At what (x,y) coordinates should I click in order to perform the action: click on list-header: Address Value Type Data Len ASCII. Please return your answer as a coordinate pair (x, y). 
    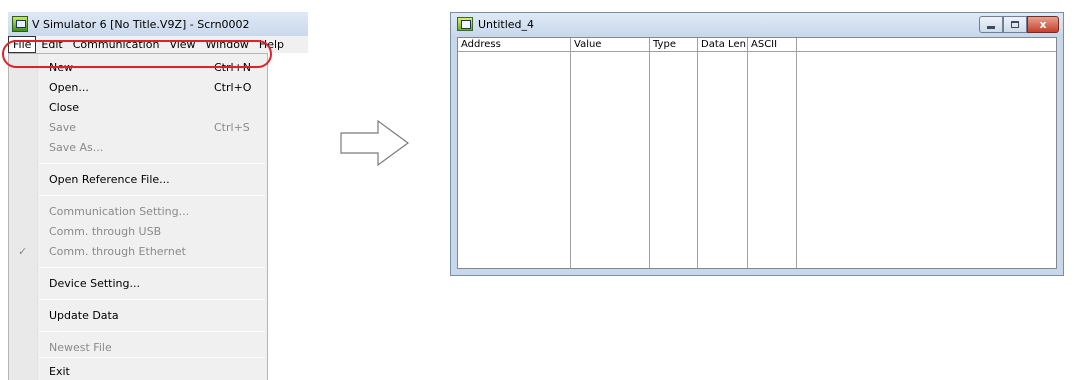
    Looking at the image, I should click on (757, 45).